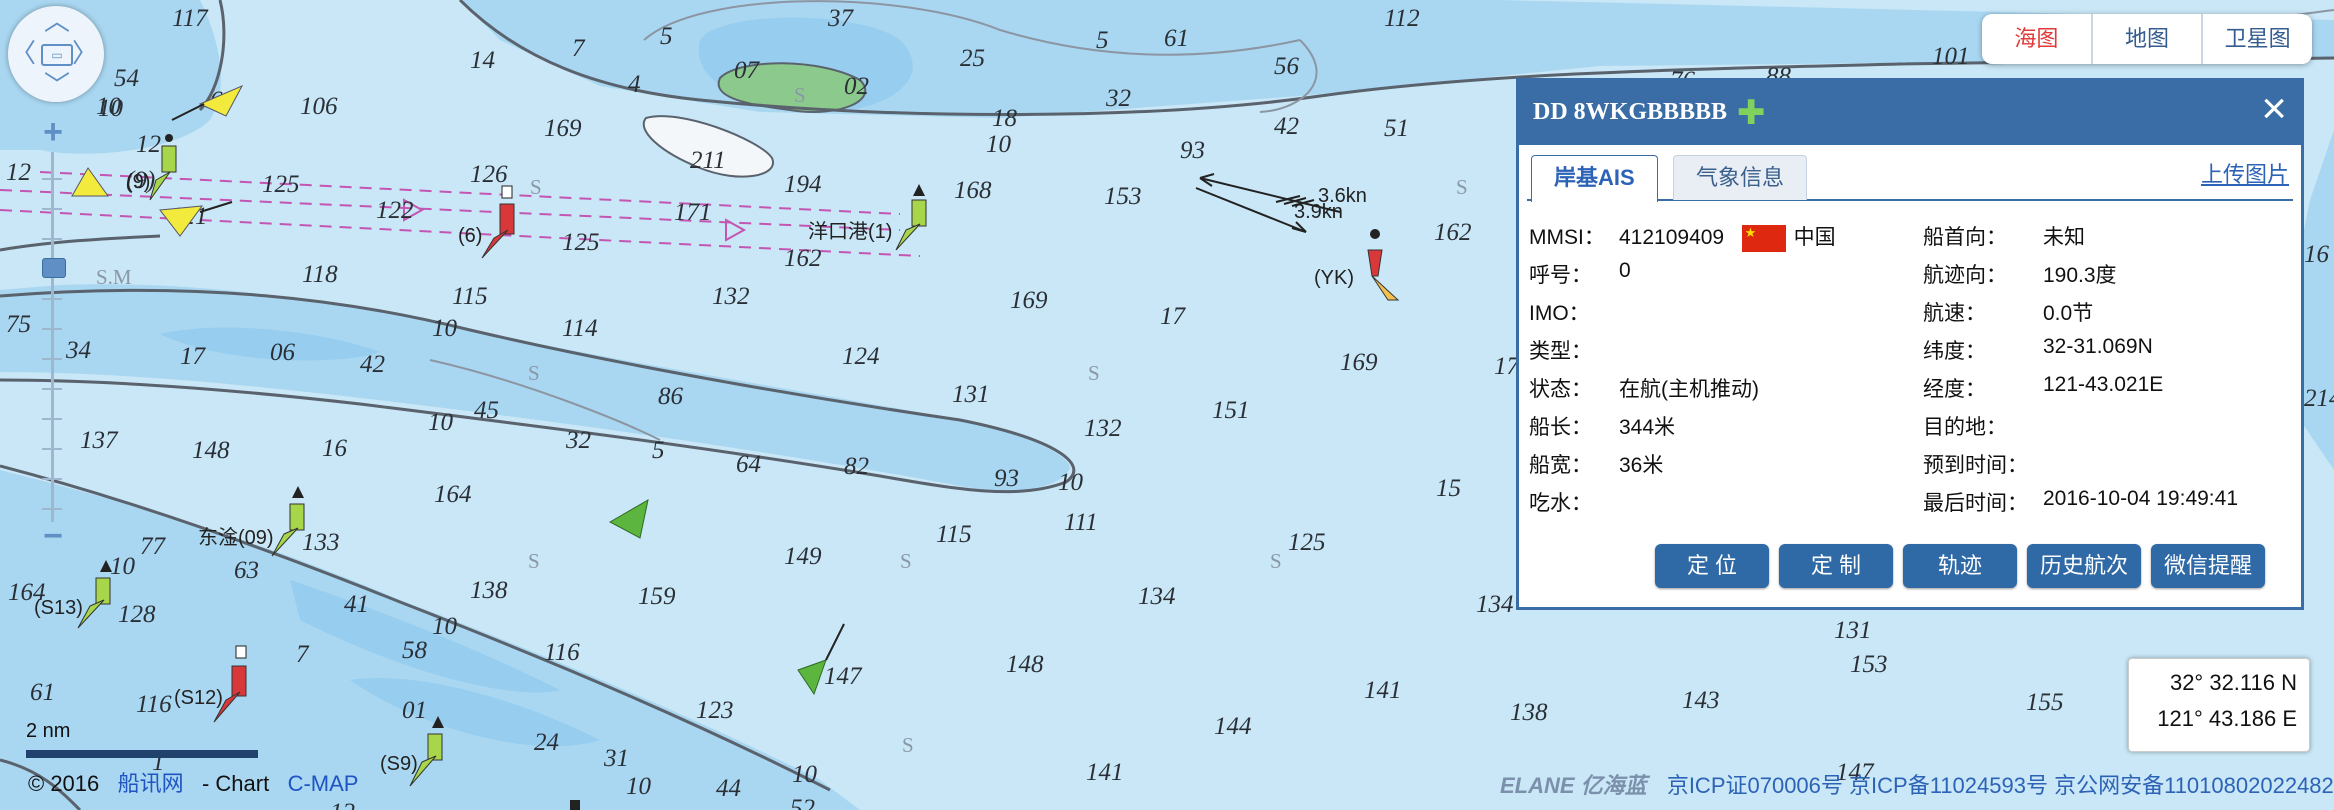 The width and height of the screenshot is (2334, 810). I want to click on add-follow-icon: ✚, so click(1751, 113).